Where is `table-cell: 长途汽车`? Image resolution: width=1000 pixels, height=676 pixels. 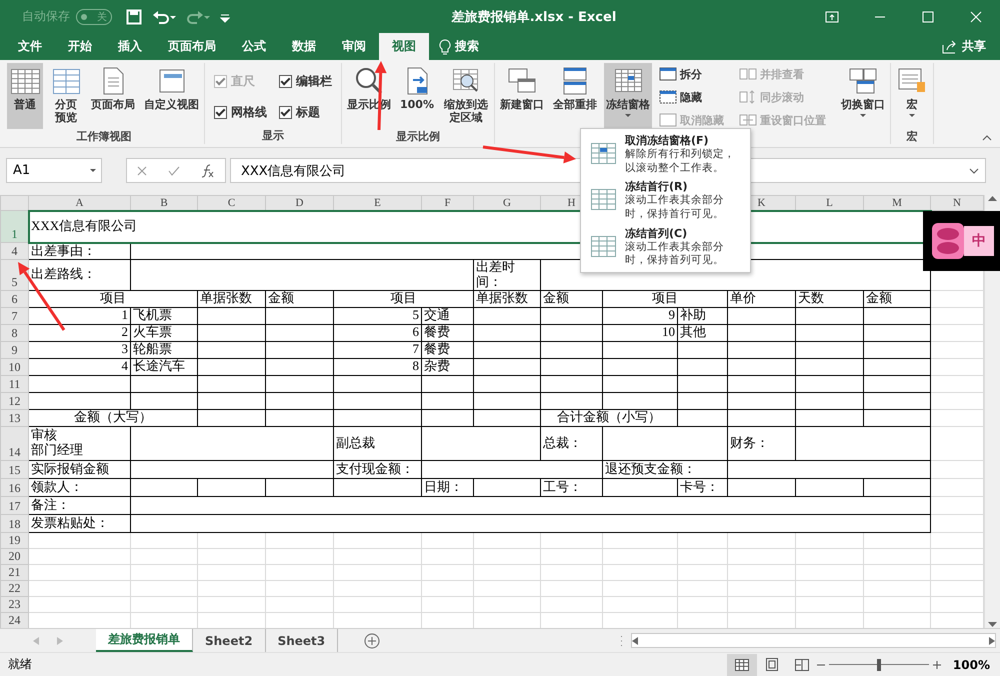
table-cell: 长途汽车 is located at coordinates (164, 367).